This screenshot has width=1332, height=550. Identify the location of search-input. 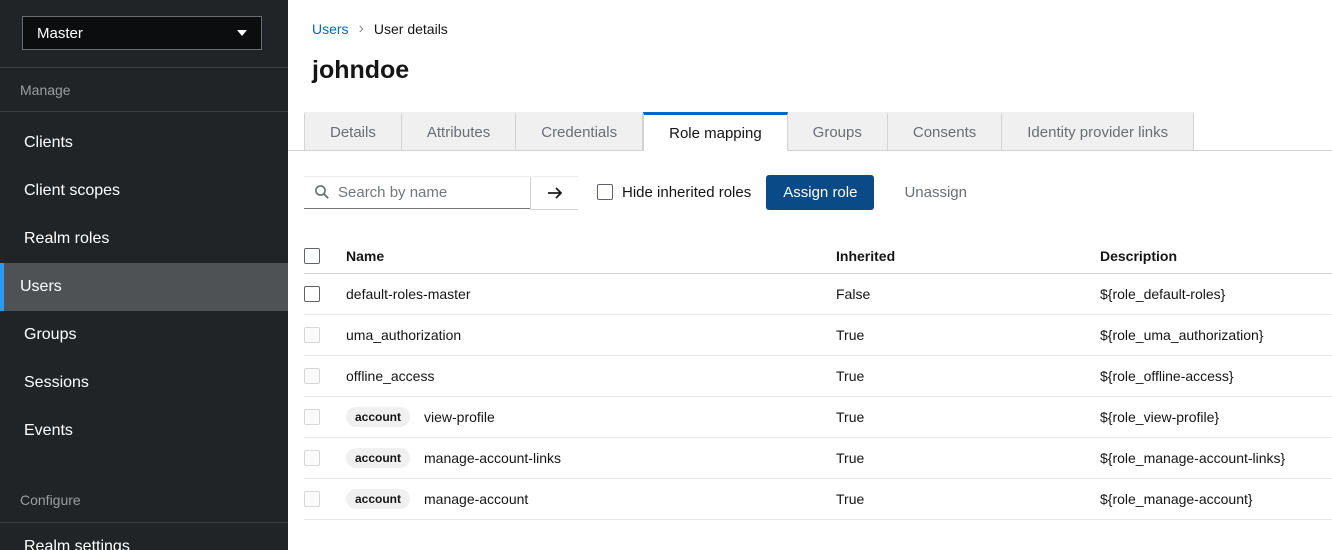
(423, 192).